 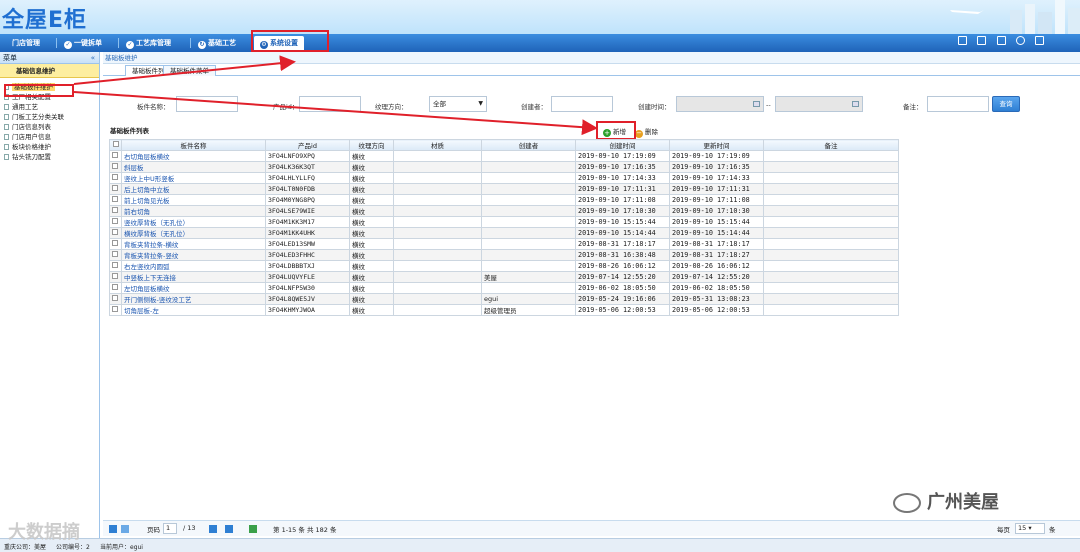 I want to click on cell-name: 左切角层板横纹, so click(x=193, y=288).